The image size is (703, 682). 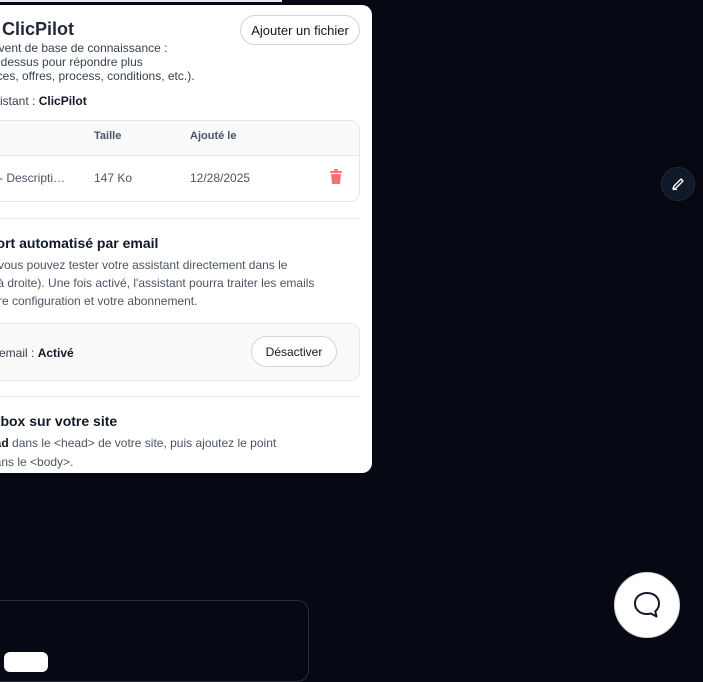 I want to click on chat-bubble-icon, so click(x=647, y=605).